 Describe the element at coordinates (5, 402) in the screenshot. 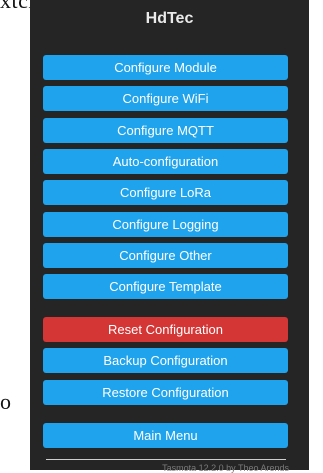

I see `background-text-side: o` at that location.